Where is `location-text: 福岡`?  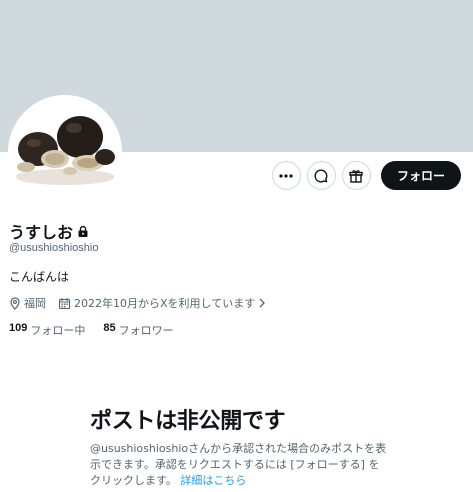 location-text: 福岡 is located at coordinates (35, 303).